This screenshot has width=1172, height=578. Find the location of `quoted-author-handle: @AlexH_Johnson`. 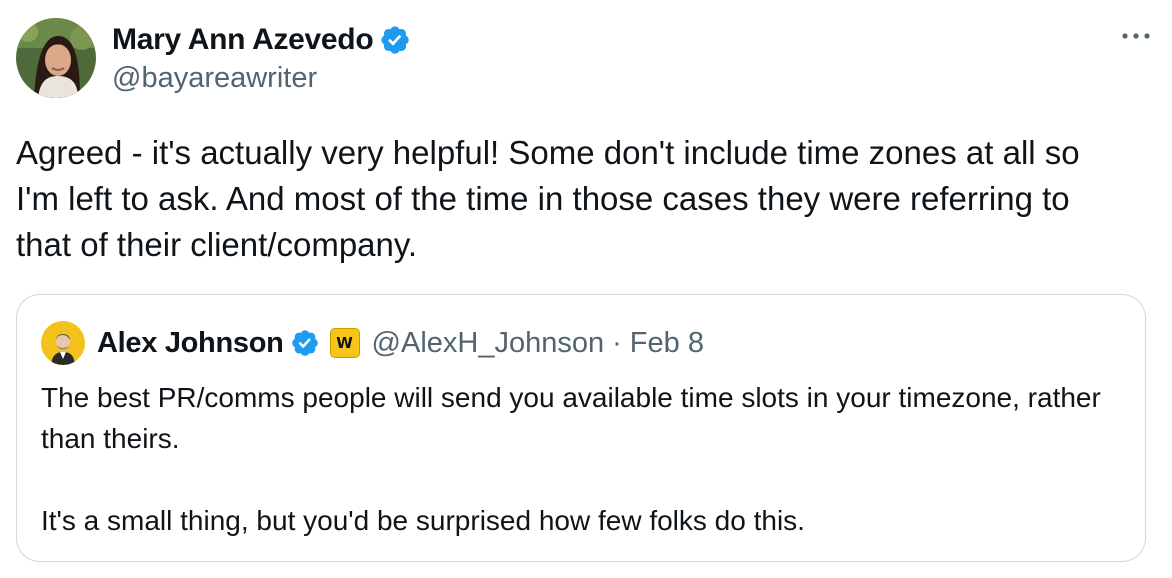

quoted-author-handle: @AlexH_Johnson is located at coordinates (488, 343).